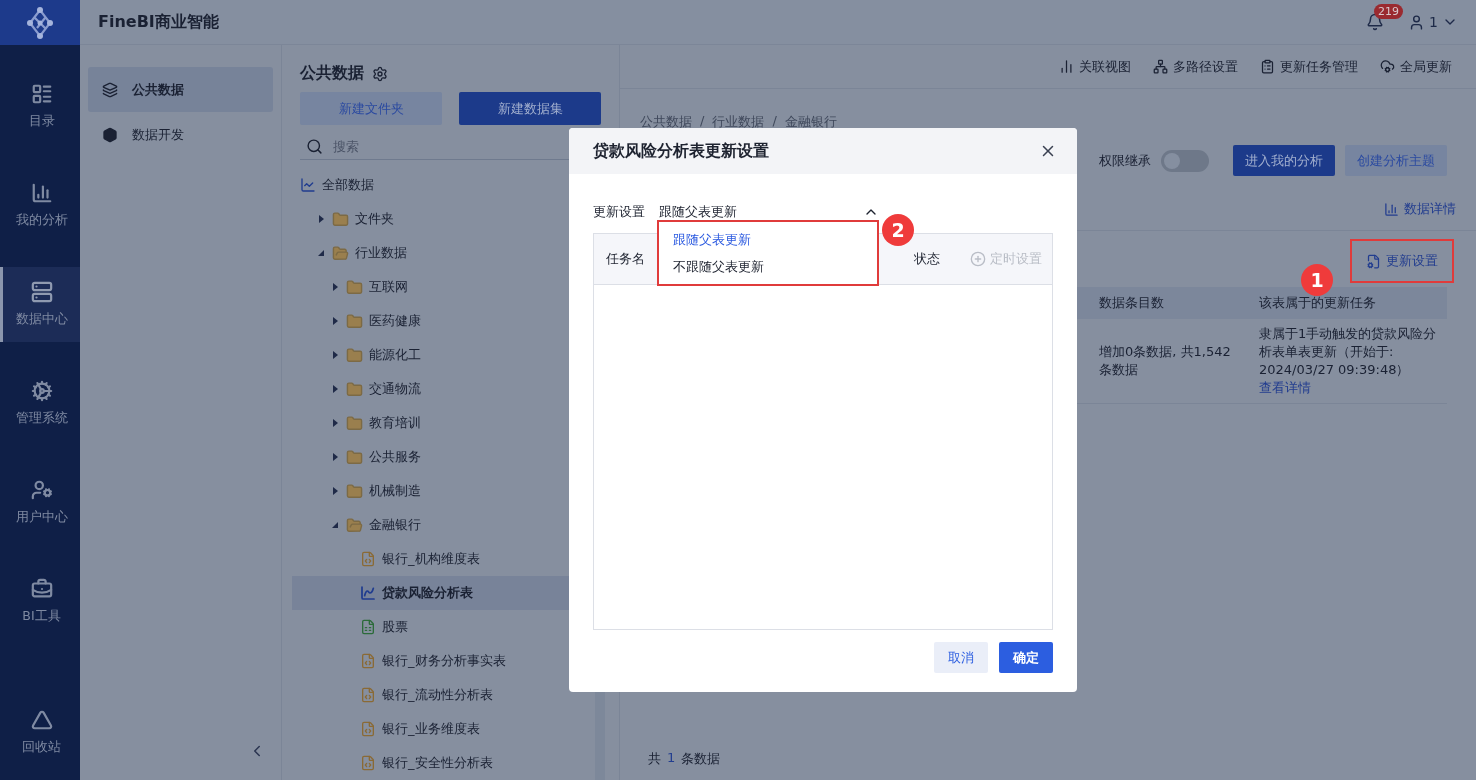  Describe the element at coordinates (1167, 303) in the screenshot. I see `column-header: 数据条目数` at that location.